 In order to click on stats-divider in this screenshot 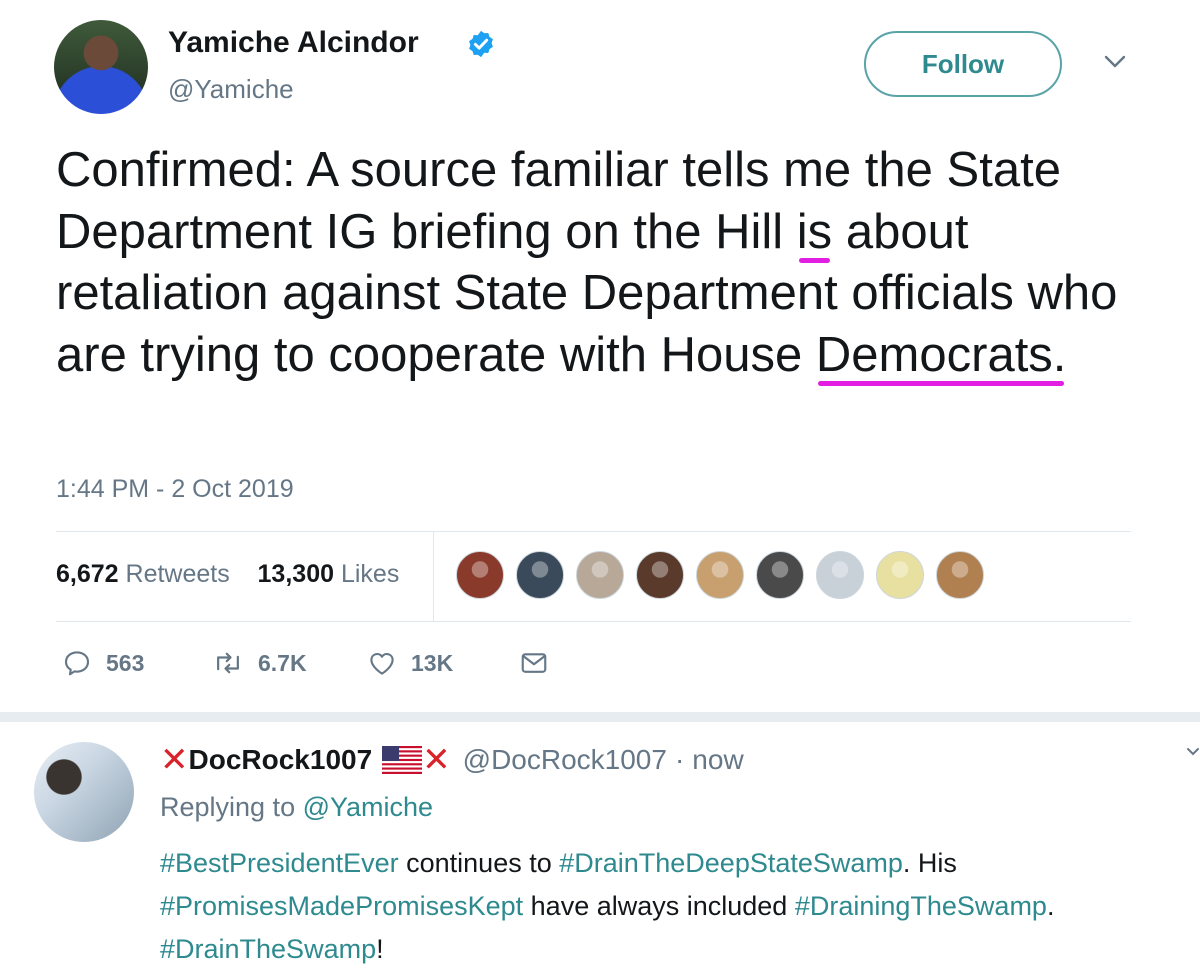, I will do `click(433, 576)`.